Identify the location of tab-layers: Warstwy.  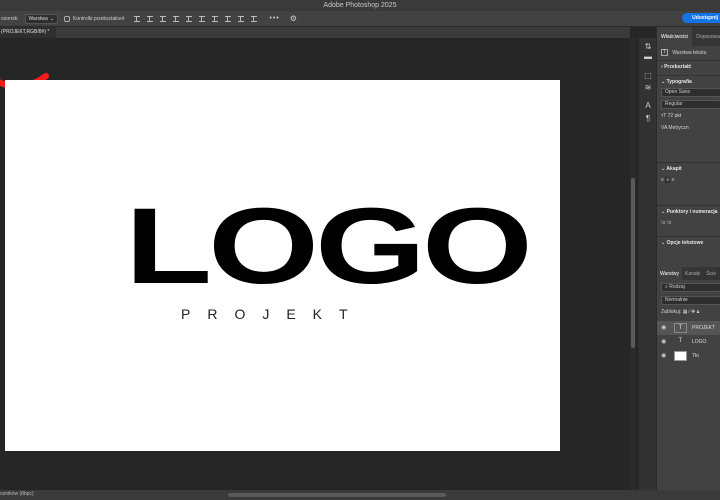
(669, 273).